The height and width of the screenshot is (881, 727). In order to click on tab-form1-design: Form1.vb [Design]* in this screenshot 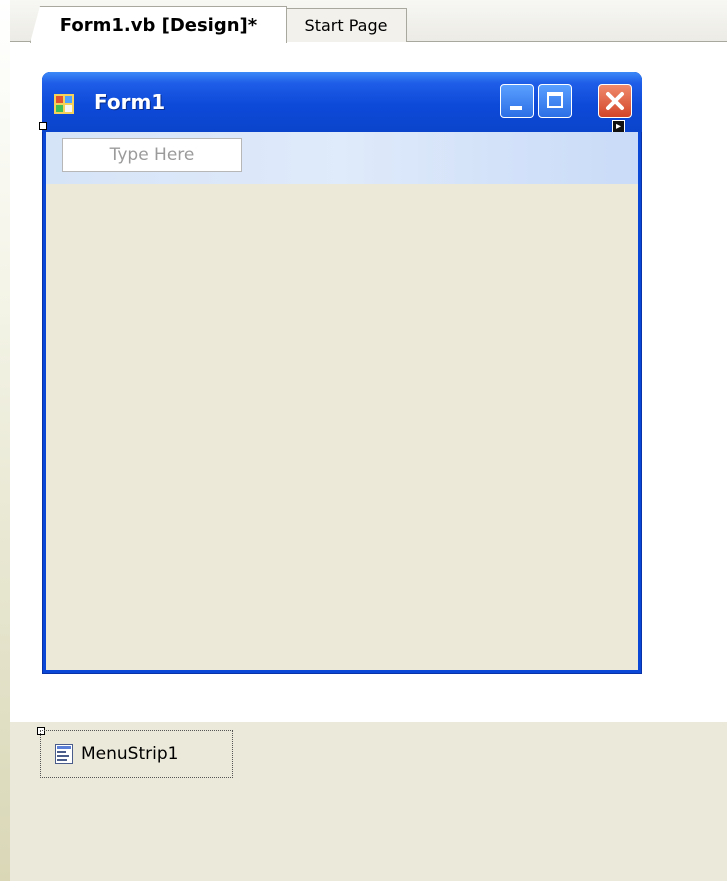, I will do `click(158, 24)`.